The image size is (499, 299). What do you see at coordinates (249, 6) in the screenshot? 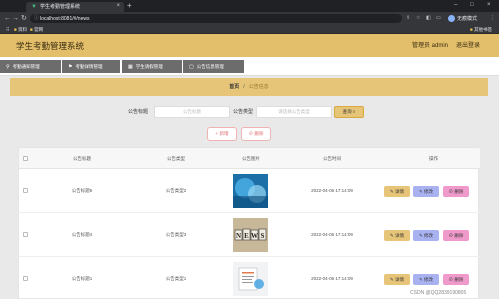
I see `browser-tabstrip: ▼ 学生考勤管理系统 × + – □ ×` at bounding box center [249, 6].